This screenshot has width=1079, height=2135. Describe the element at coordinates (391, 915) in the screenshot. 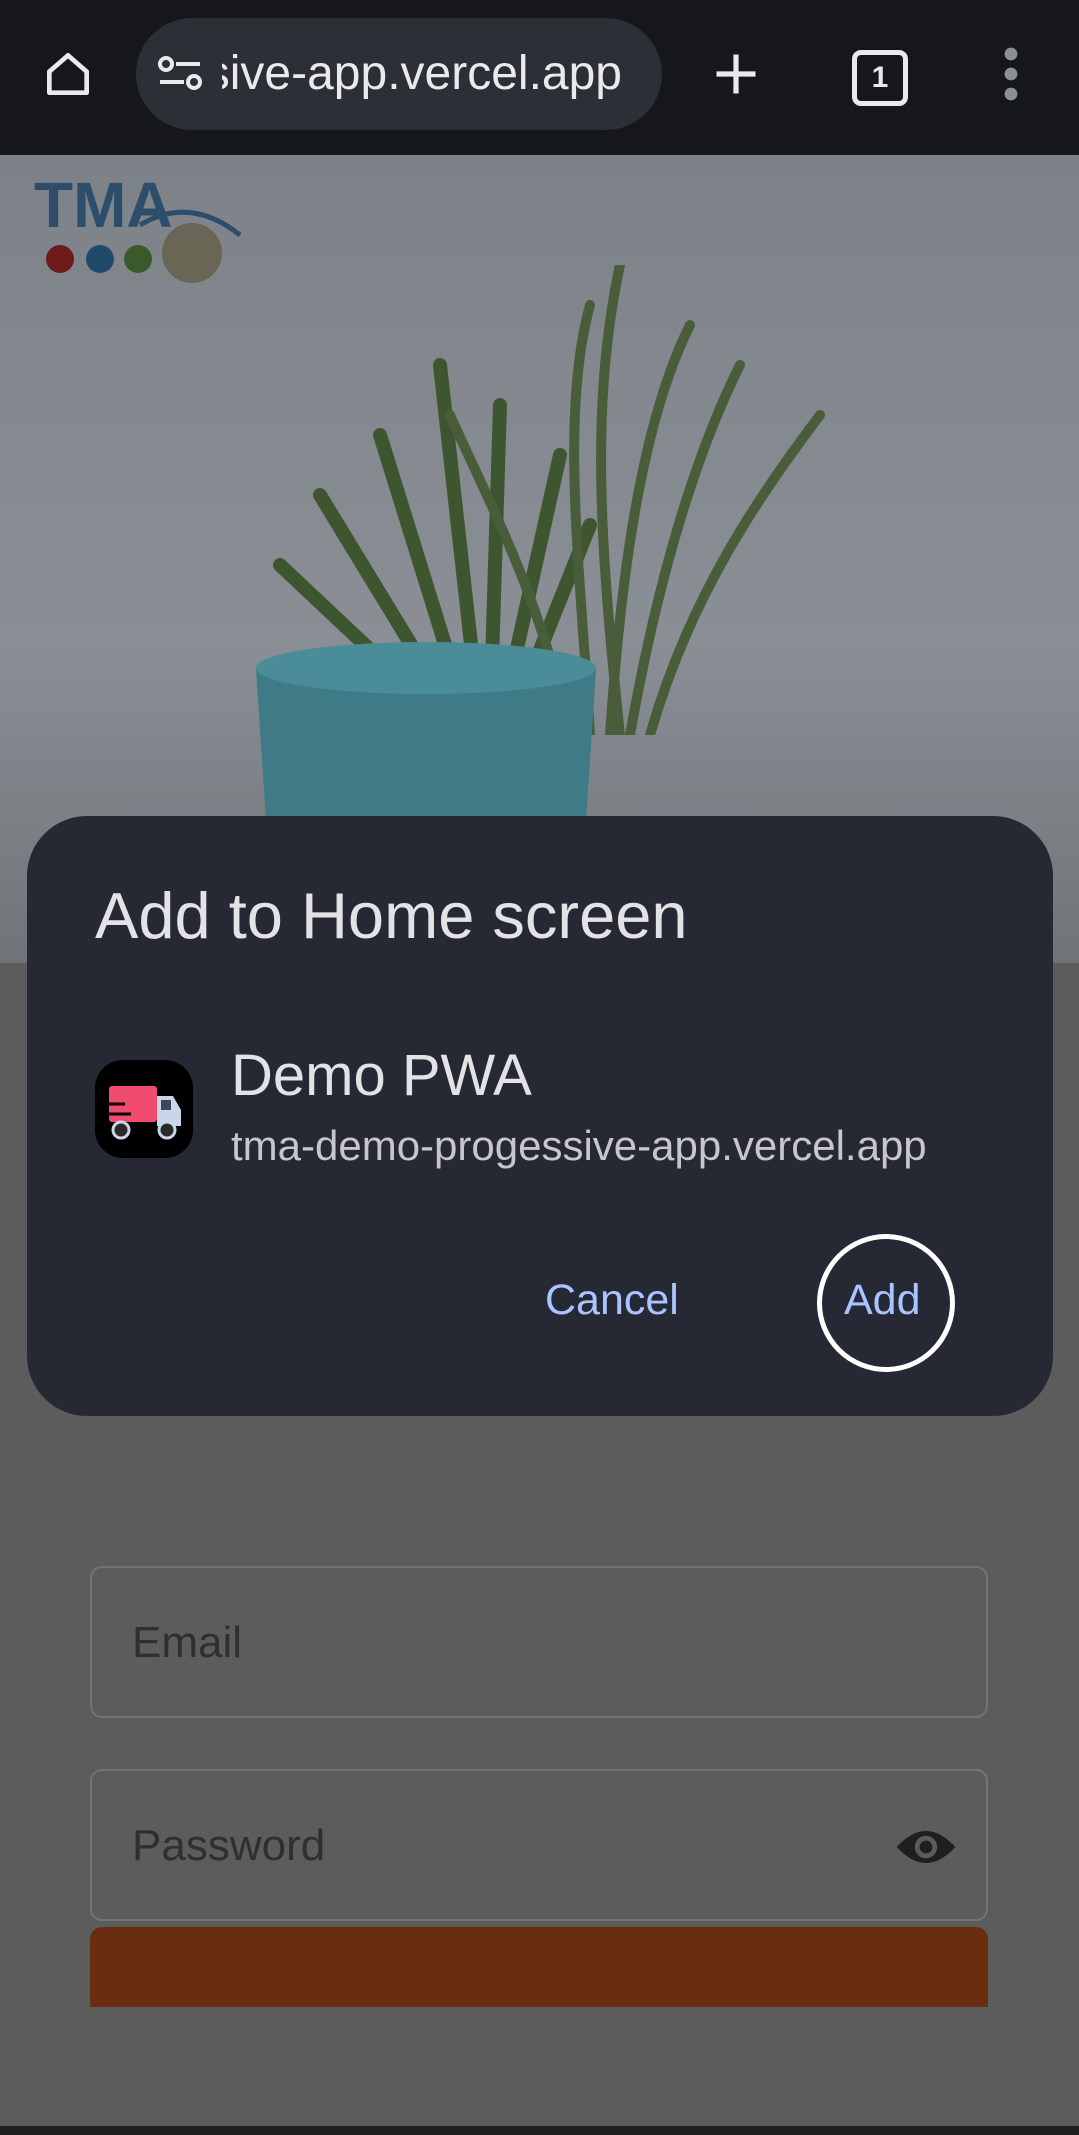

I see `dialog-title: Add to Home screen` at that location.